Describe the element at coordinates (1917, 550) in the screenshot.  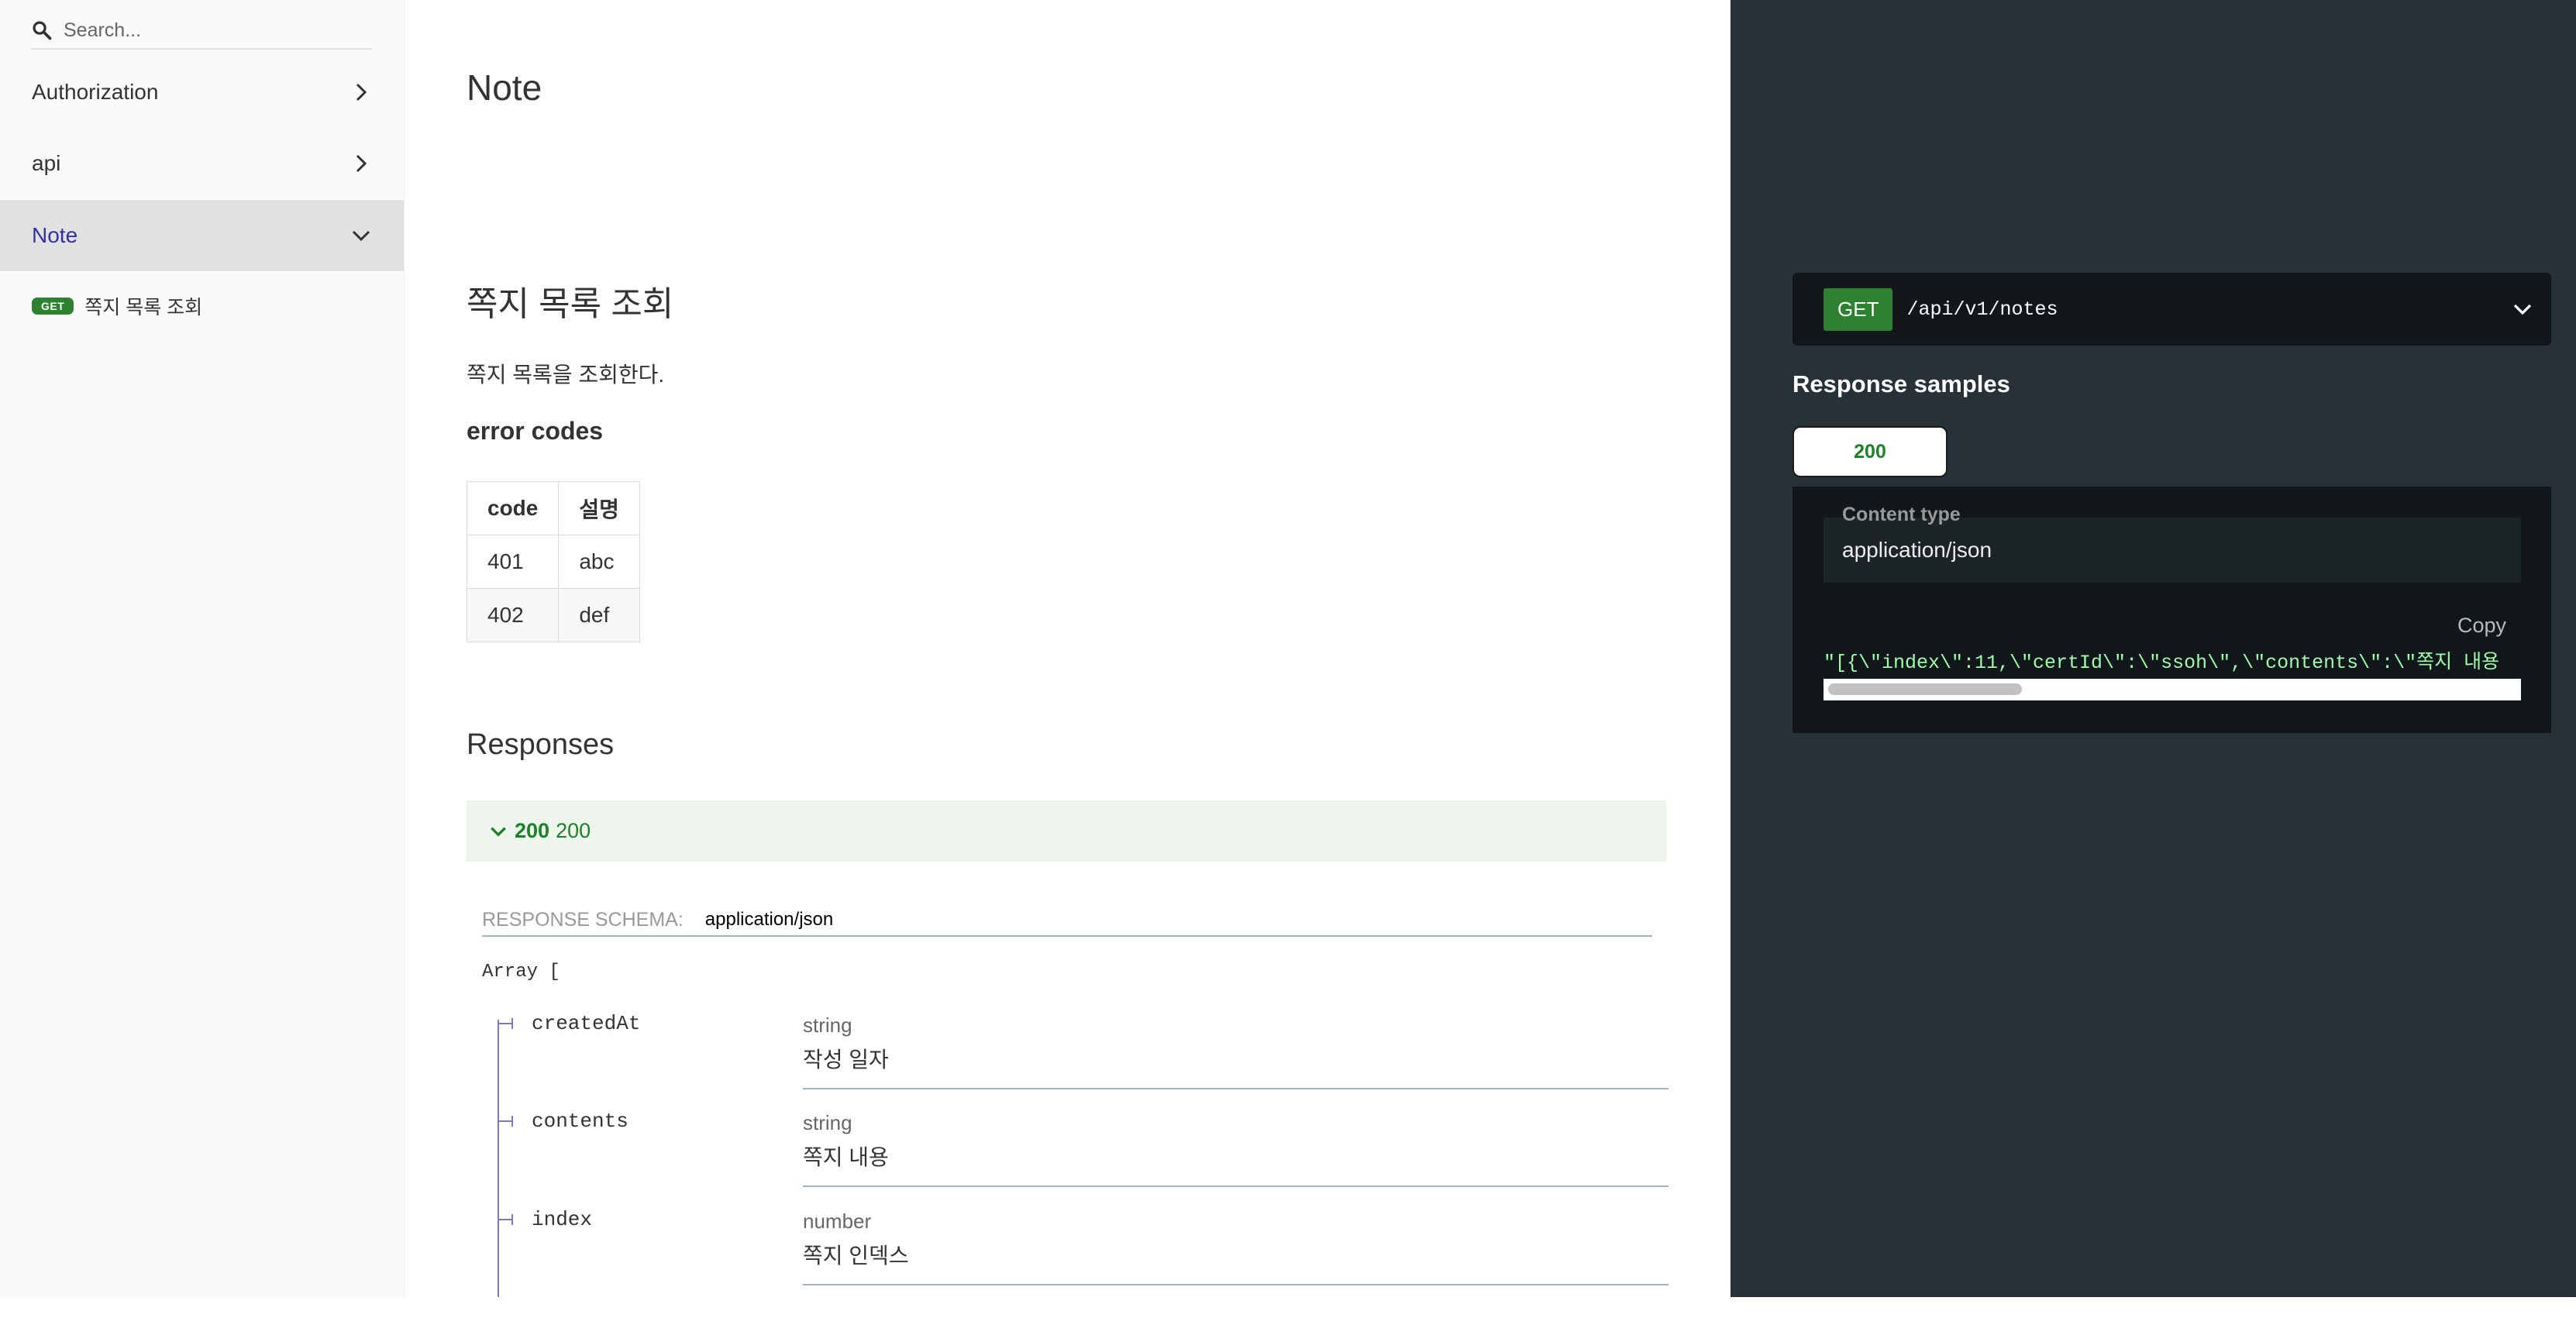
I see `content-type-value: application/json` at that location.